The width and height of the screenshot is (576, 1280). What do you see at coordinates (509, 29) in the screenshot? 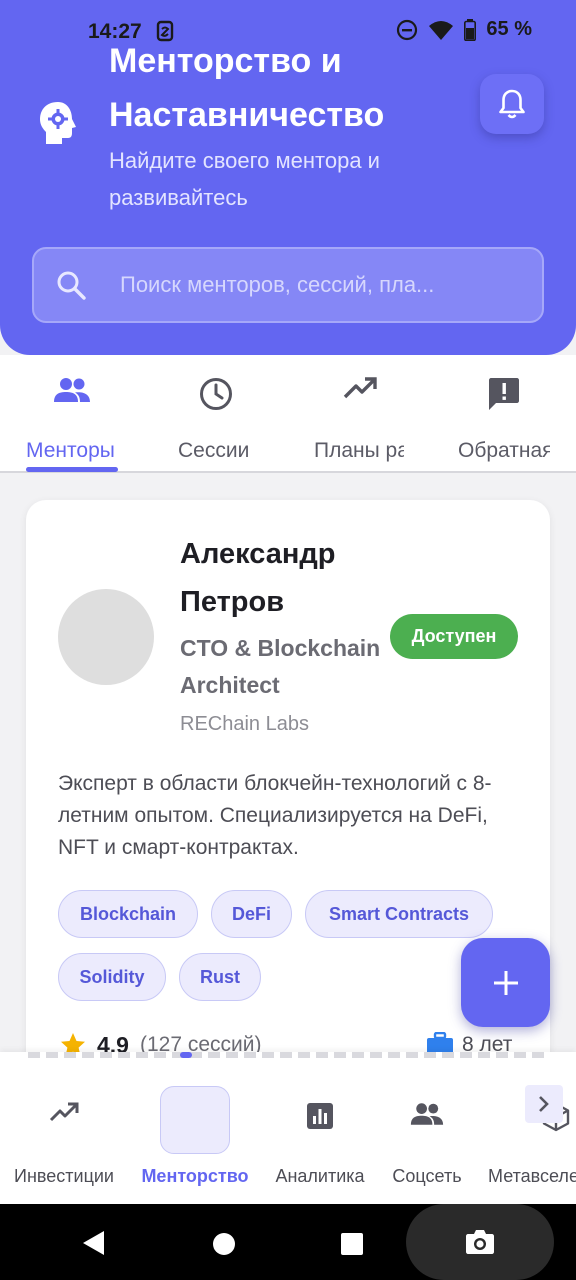
I see `battery-level: 65 %` at bounding box center [509, 29].